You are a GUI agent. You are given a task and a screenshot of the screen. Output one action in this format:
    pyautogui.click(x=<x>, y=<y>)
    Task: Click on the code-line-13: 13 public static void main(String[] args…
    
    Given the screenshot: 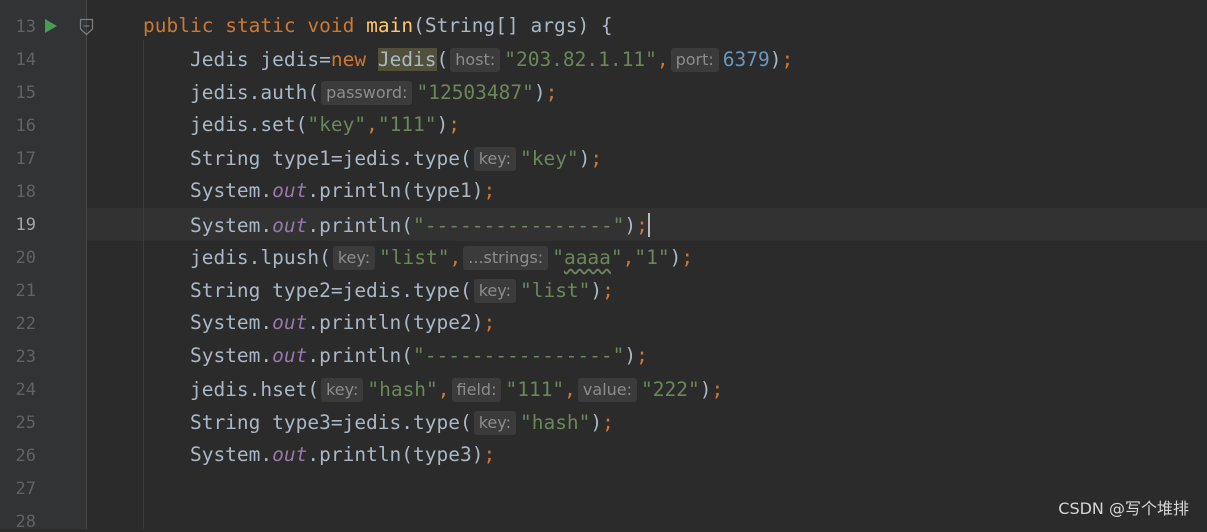 What is the action you would take?
    pyautogui.click(x=603, y=26)
    